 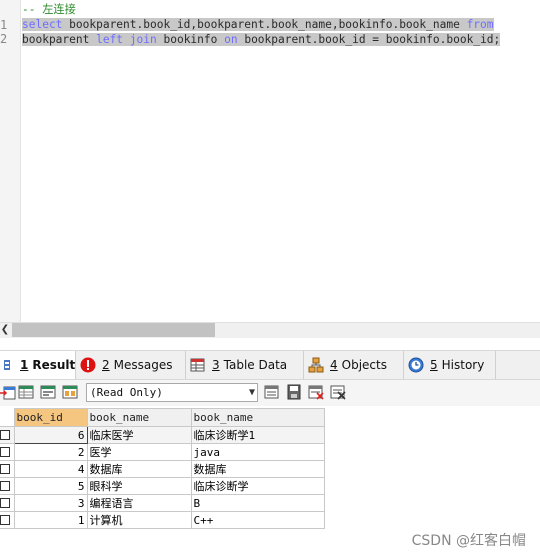 I want to click on cell-info-book-name: 临床诊断学, so click(x=257, y=486).